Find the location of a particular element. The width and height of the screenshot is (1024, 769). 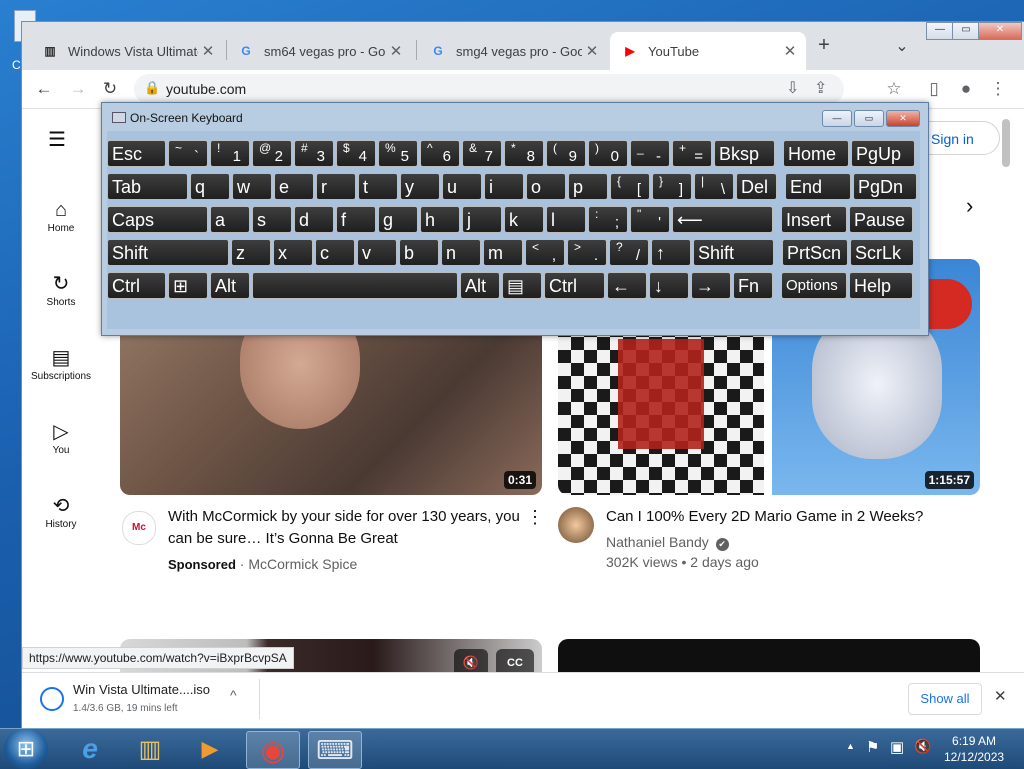

channel-avatar-nathaniel is located at coordinates (576, 525).